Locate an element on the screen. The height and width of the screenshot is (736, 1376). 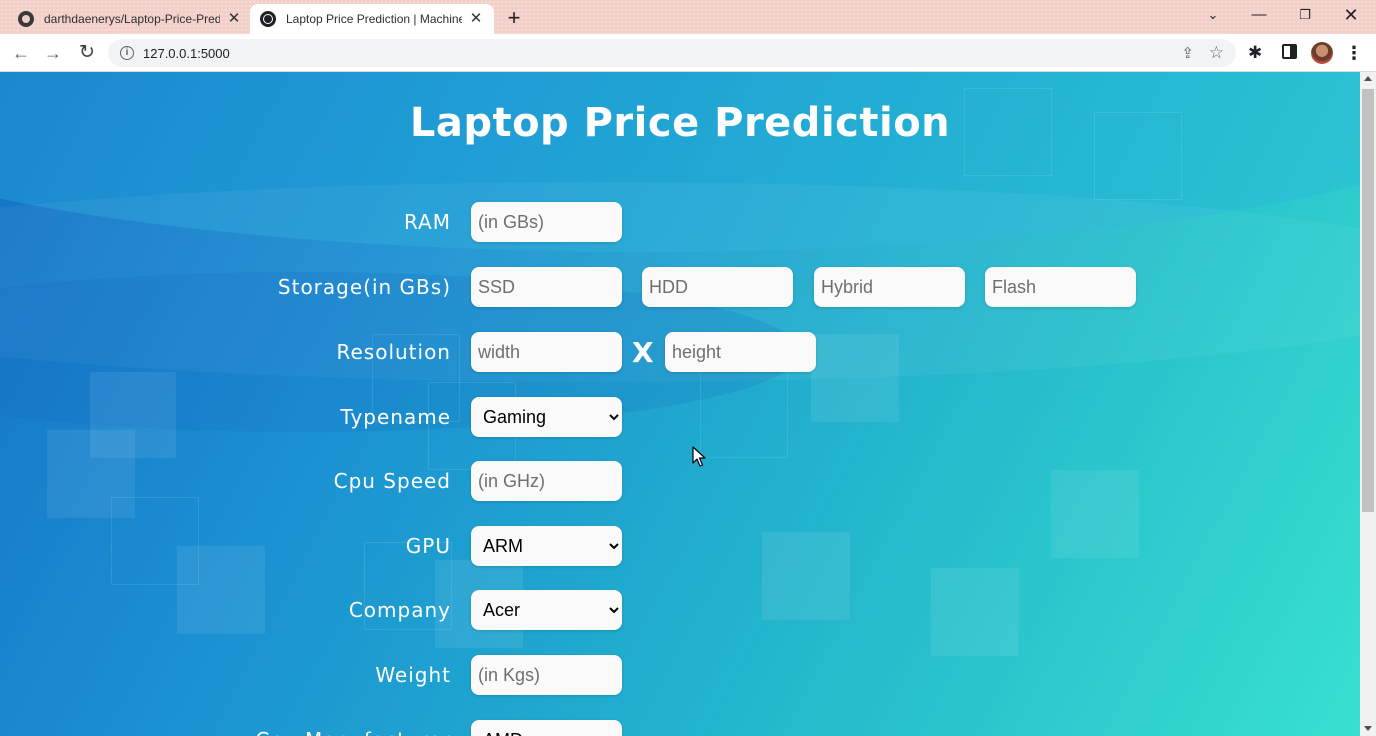
scroll-up-arrow-icon is located at coordinates (1368, 78).